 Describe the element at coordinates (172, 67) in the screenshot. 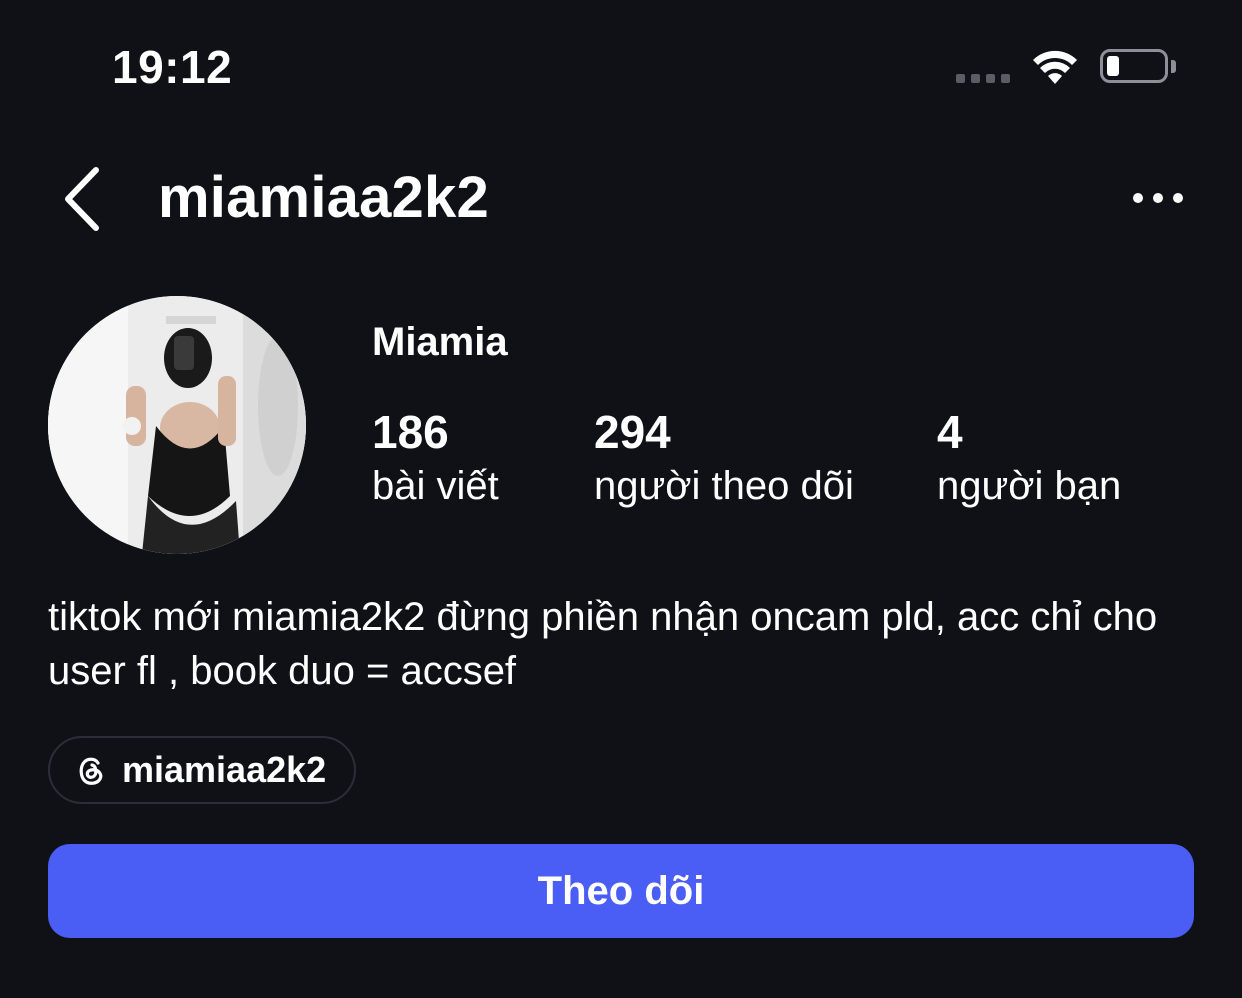

I see `status-time: 19:12` at that location.